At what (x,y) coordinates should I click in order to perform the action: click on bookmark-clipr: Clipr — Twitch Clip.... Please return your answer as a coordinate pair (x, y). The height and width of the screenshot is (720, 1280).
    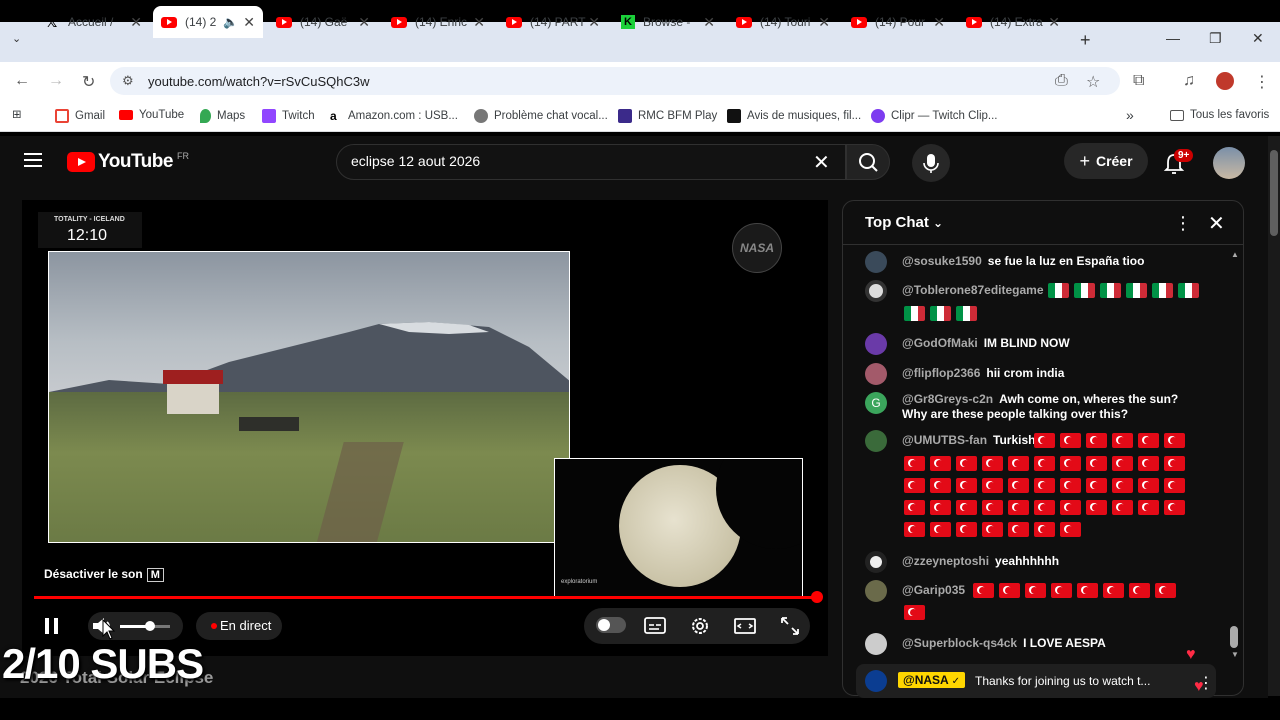
    Looking at the image, I should click on (934, 116).